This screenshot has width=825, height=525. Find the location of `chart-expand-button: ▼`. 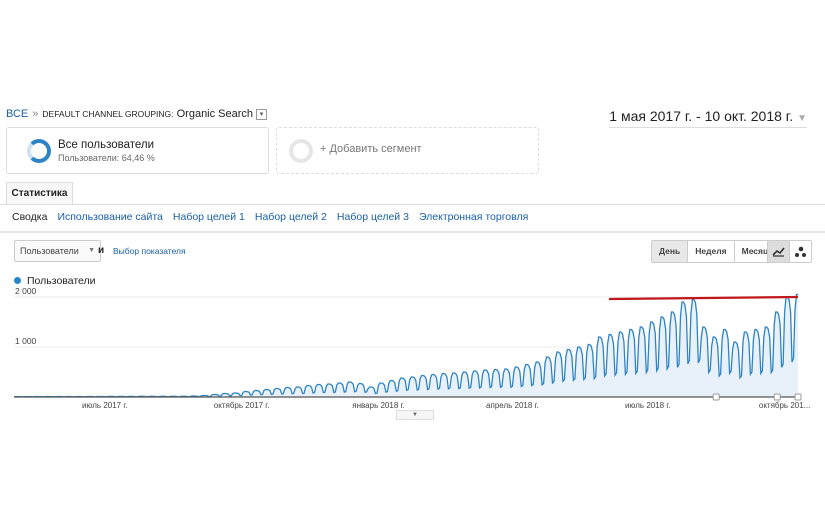

chart-expand-button: ▼ is located at coordinates (415, 415).